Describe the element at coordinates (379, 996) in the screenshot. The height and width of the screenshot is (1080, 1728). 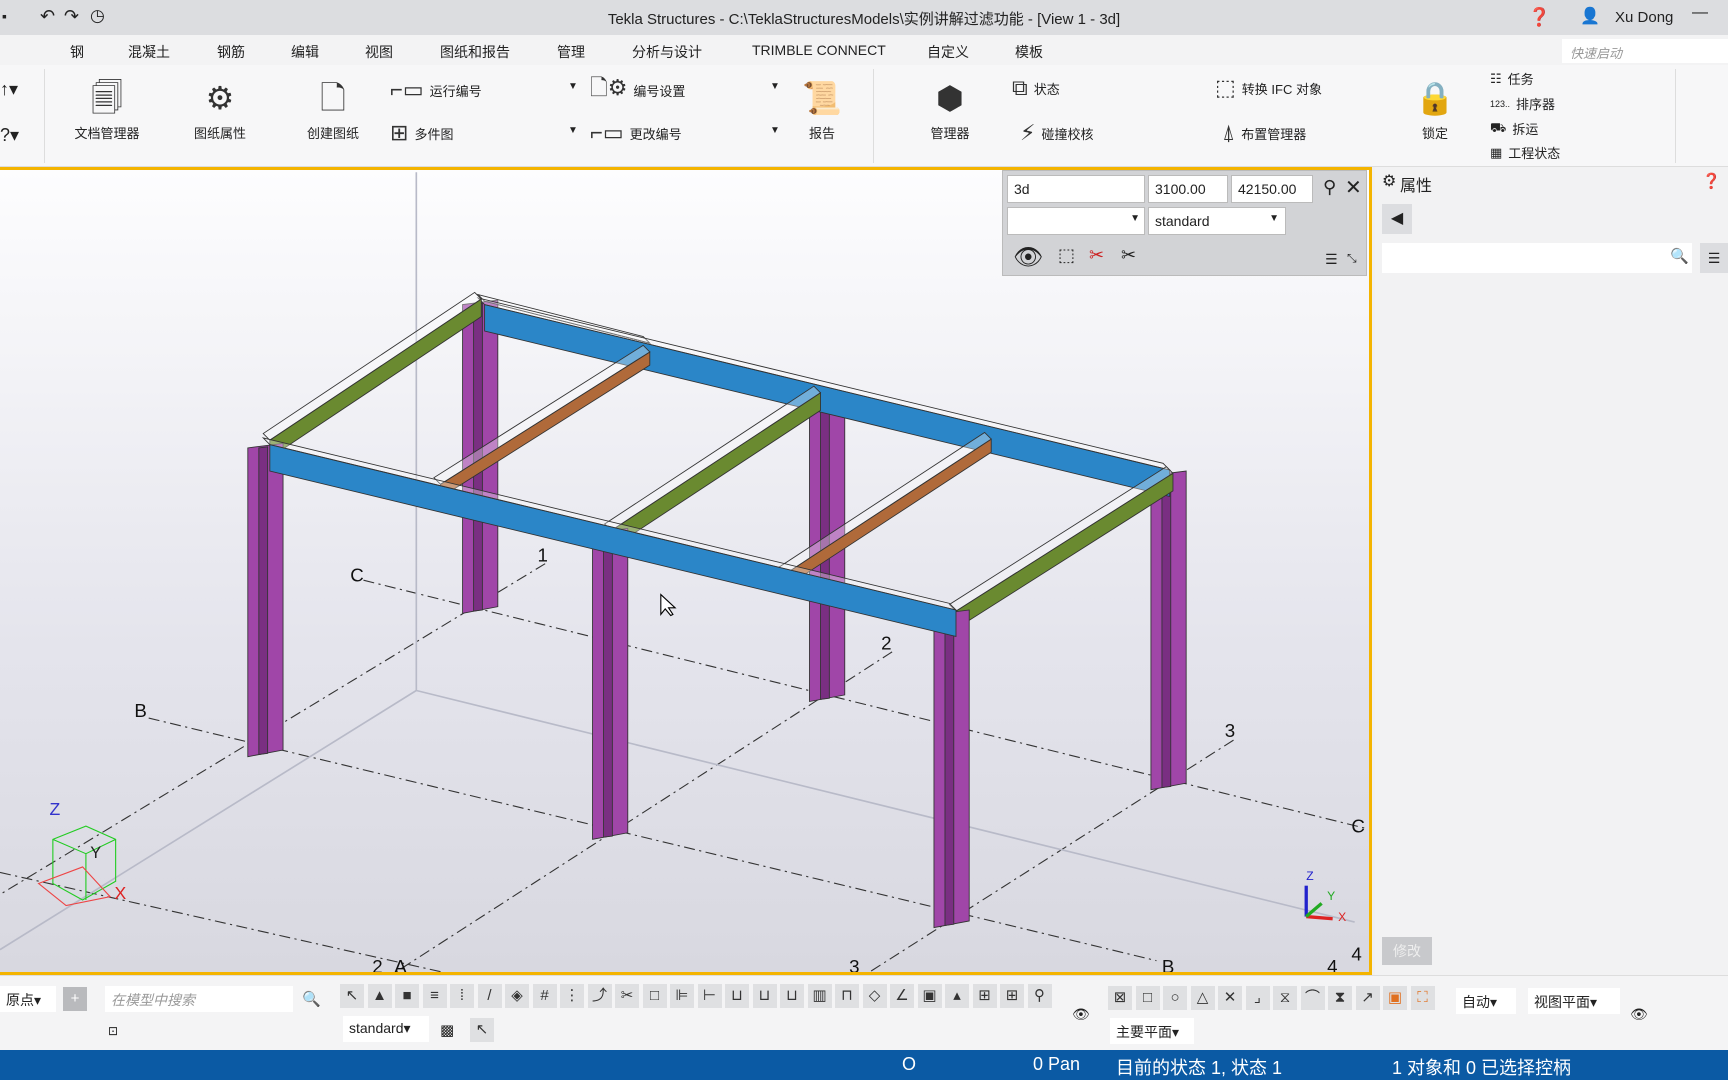
I see `snap-tool-button: ▲` at that location.